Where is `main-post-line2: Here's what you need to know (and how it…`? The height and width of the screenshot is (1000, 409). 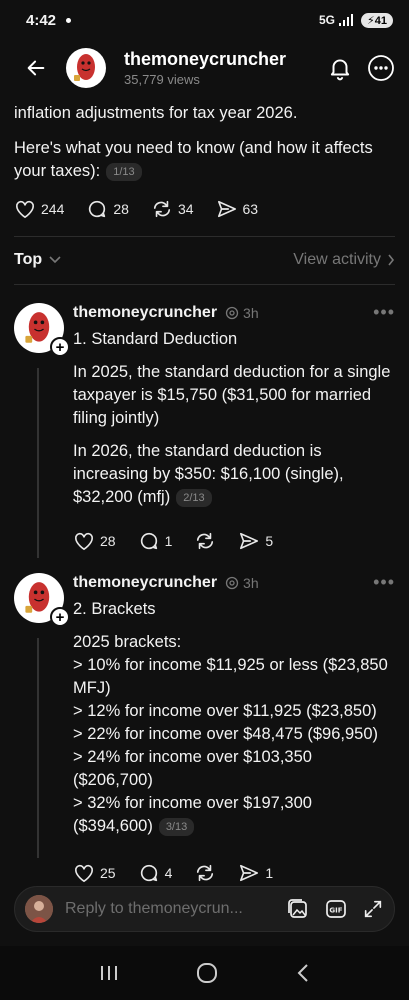 main-post-line2: Here's what you need to know (and how it… is located at coordinates (193, 159).